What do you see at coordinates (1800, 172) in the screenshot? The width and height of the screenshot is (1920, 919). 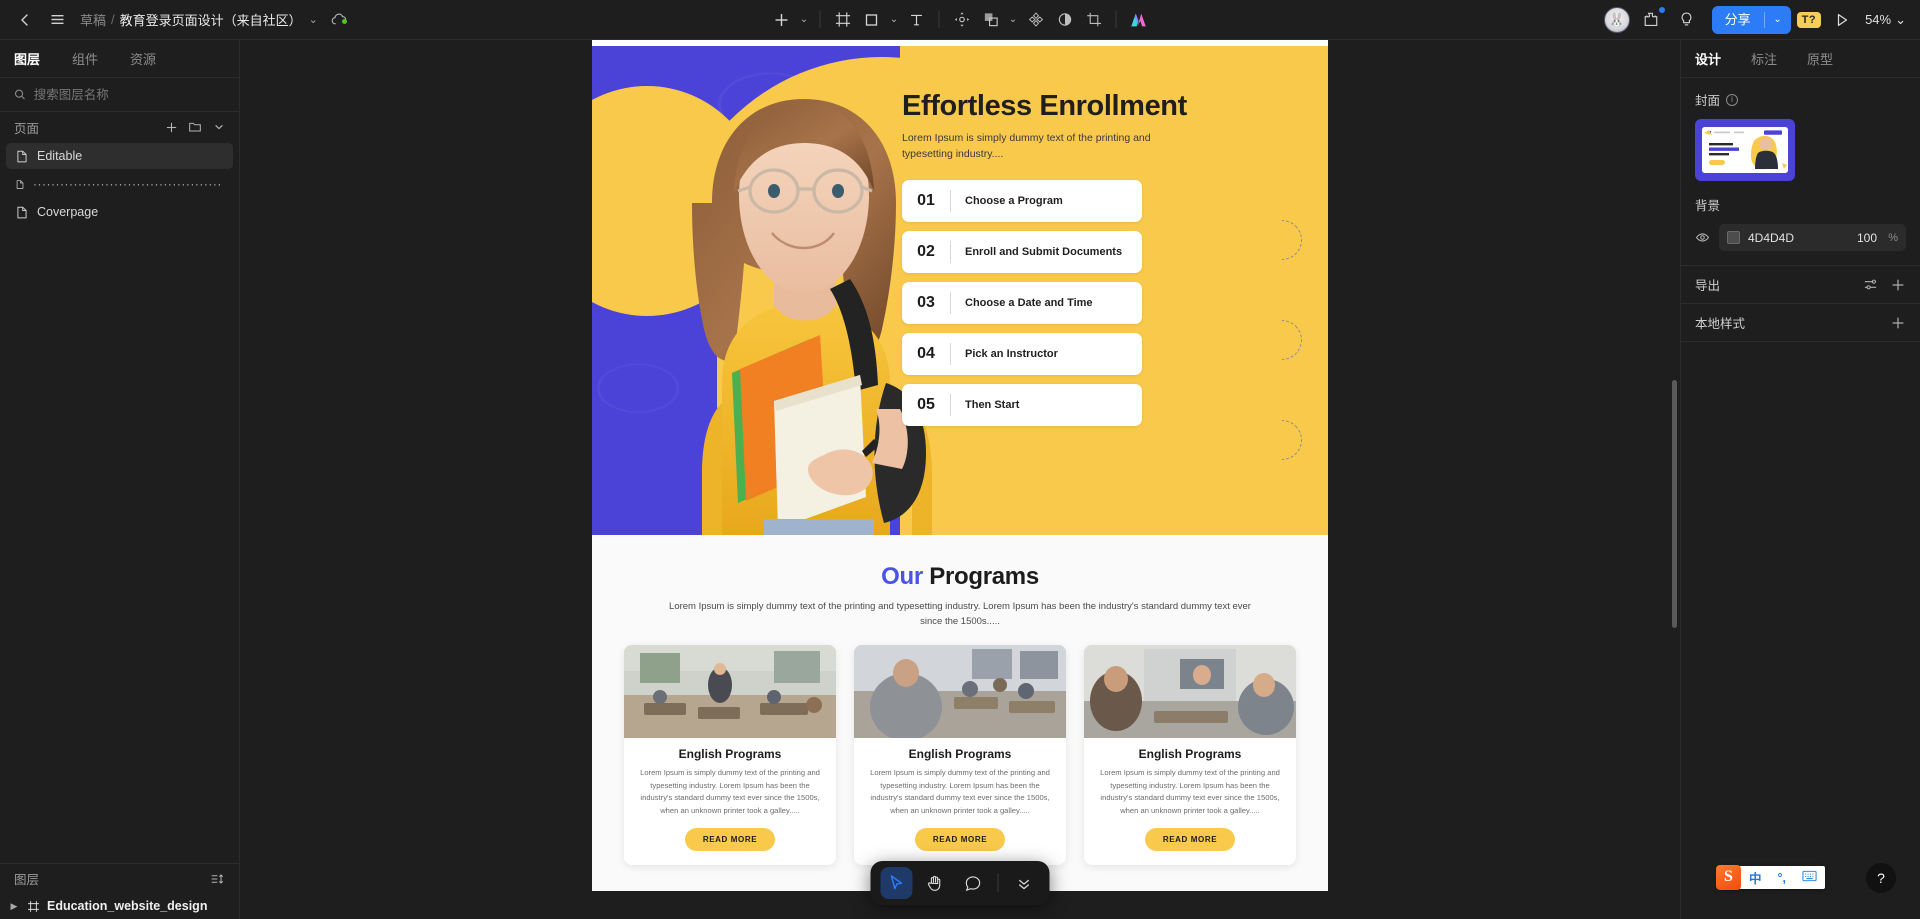 I see `cover-section: 封面 i 背景 4D4D4D 100 %` at bounding box center [1800, 172].